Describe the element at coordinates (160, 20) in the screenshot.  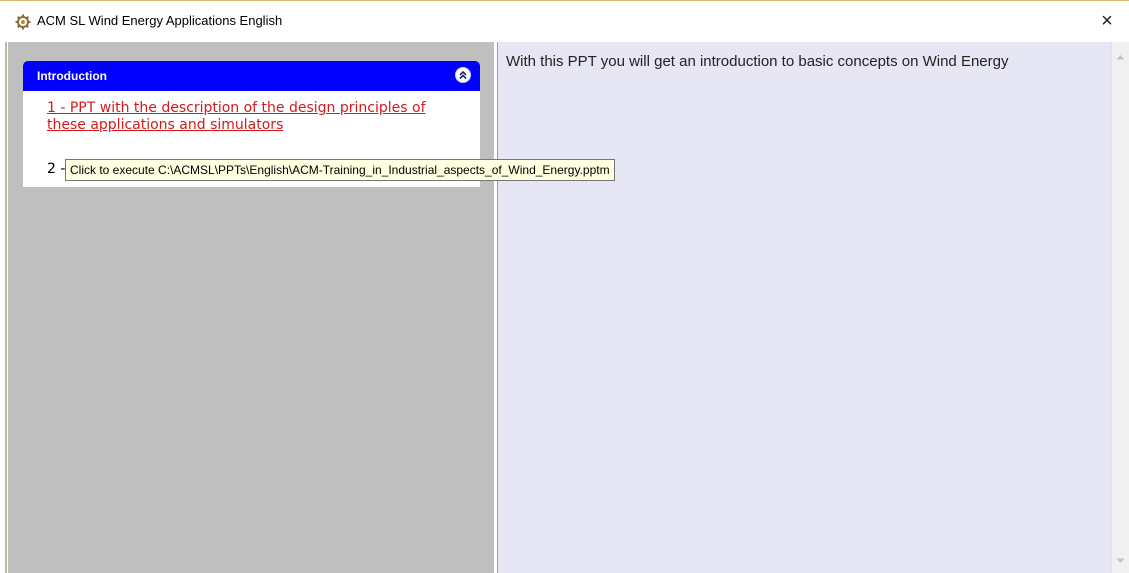
I see `window-title: ACM SL Wind Energy Applications English` at that location.